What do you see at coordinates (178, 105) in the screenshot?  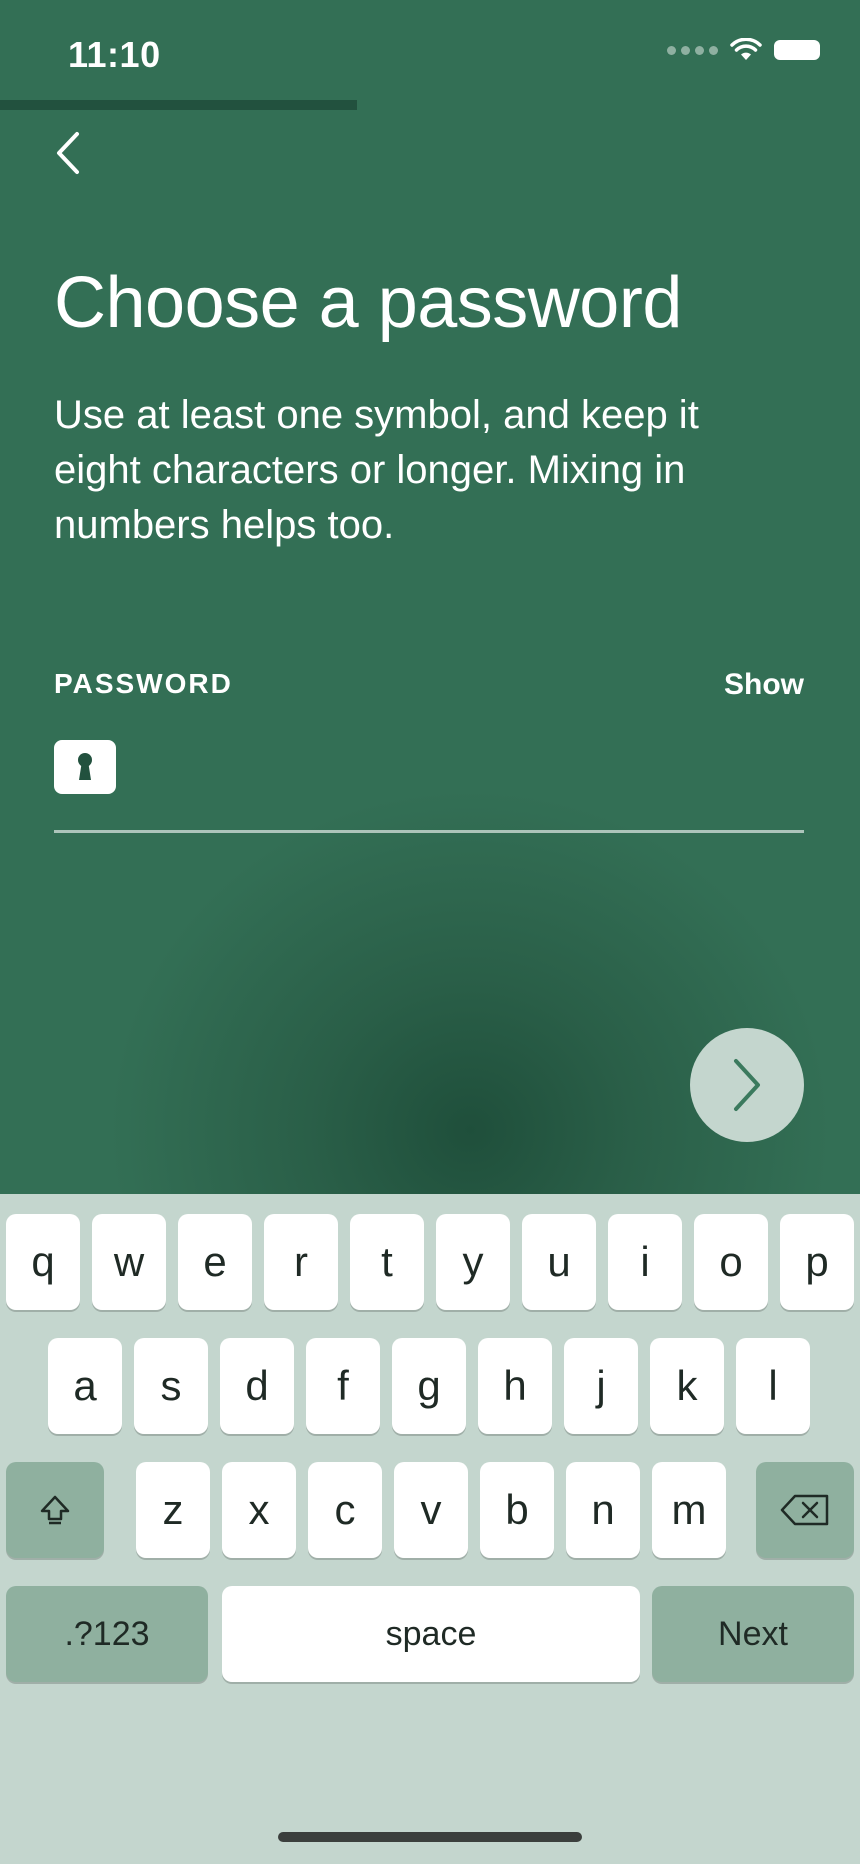 I see `progress-fill` at bounding box center [178, 105].